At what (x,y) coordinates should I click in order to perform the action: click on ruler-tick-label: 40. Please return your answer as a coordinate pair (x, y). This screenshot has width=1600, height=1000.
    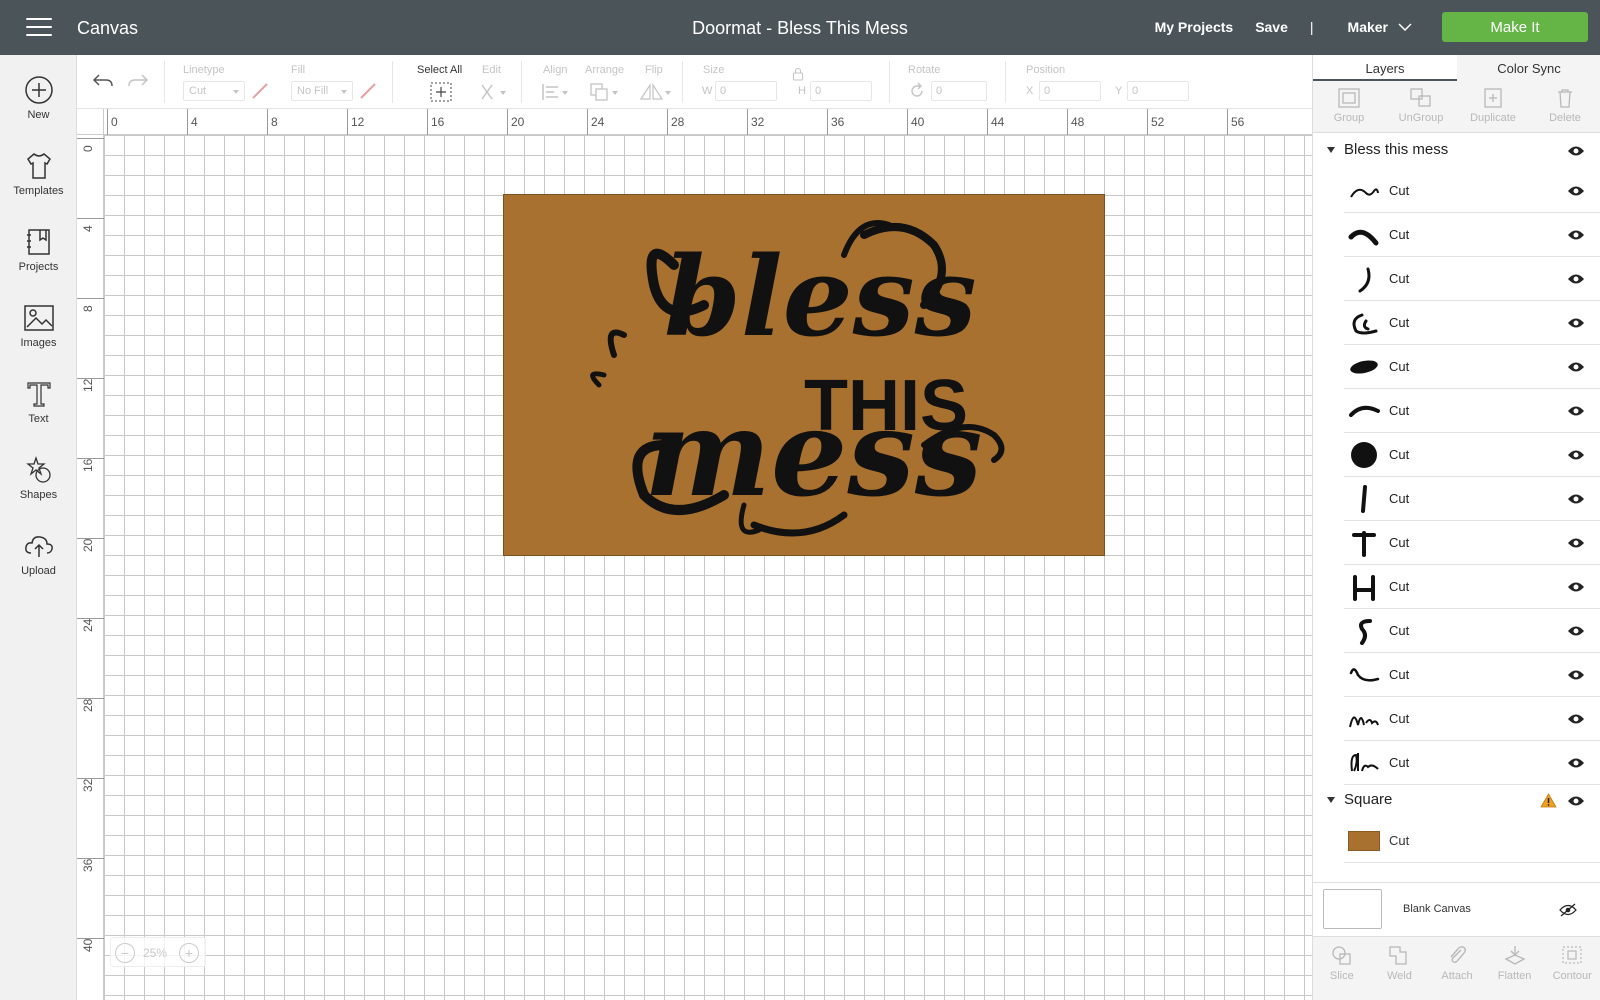
    Looking at the image, I should click on (918, 122).